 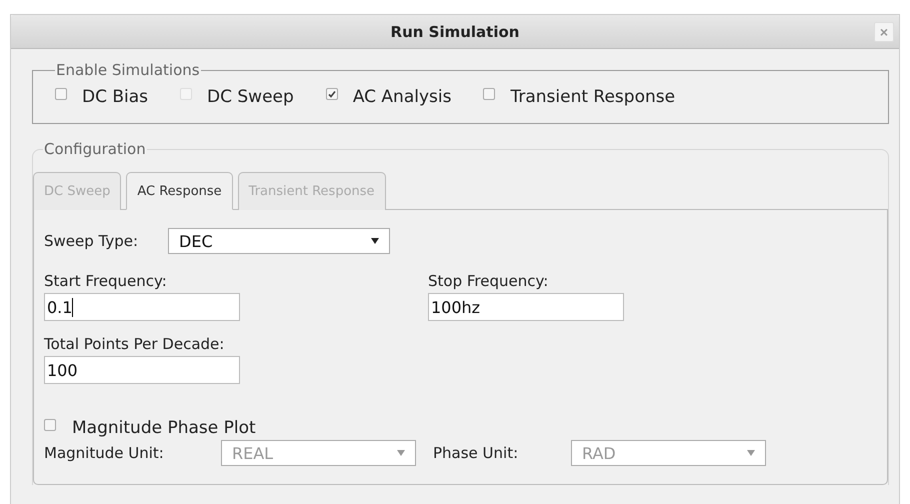 I want to click on field-label: Total Points Per Decade:, so click(x=135, y=344).